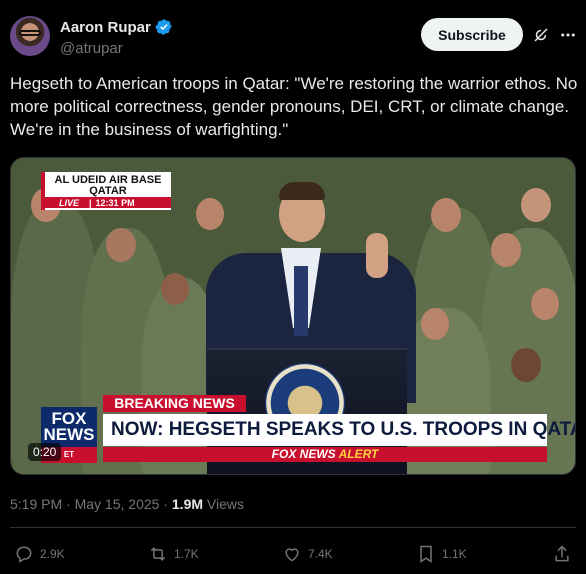 The image size is (586, 574). Describe the element at coordinates (293, 527) in the screenshot. I see `divider` at that location.